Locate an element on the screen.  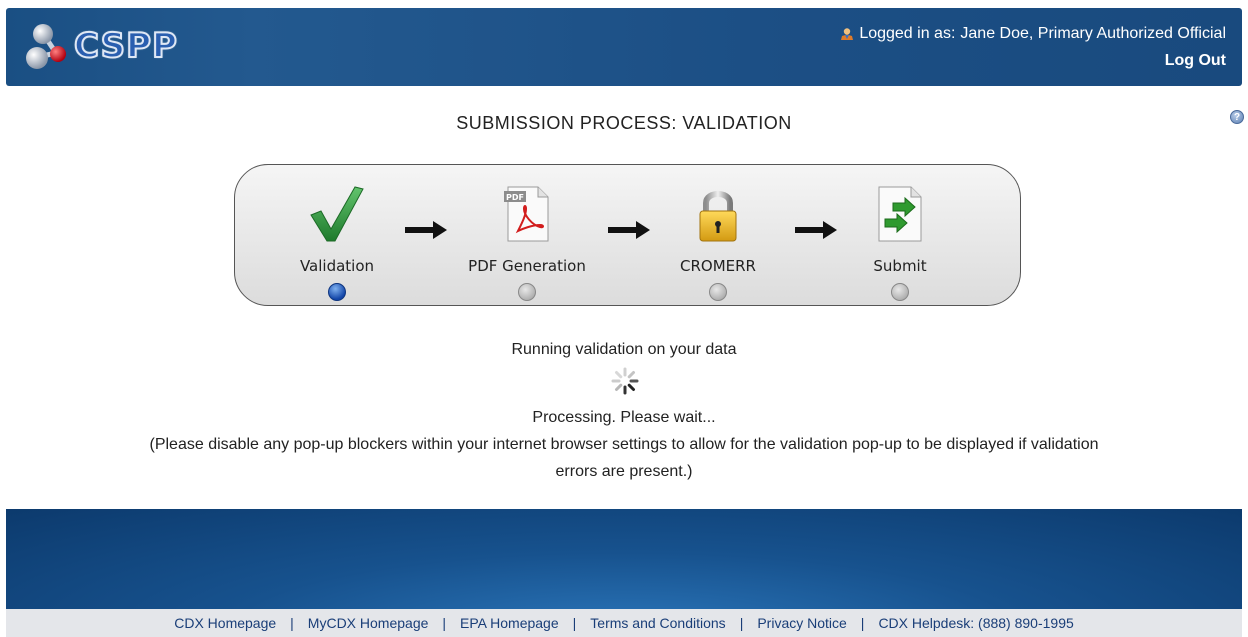
footer-link-mycdx-homepage: MyCDX Homepage is located at coordinates (368, 623).